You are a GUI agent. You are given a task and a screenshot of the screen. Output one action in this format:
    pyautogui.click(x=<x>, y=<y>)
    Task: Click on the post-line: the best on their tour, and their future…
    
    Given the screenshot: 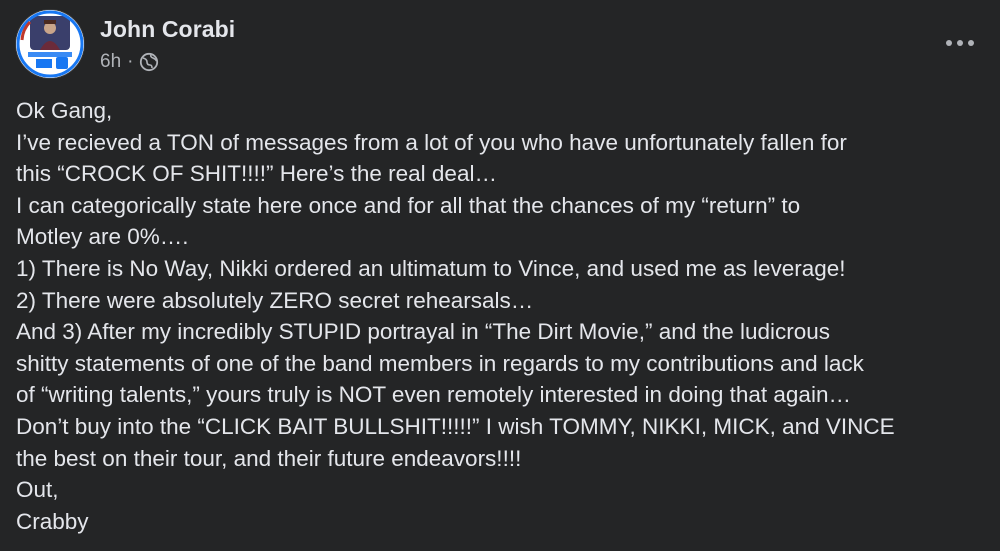 What is the action you would take?
    pyautogui.click(x=269, y=458)
    